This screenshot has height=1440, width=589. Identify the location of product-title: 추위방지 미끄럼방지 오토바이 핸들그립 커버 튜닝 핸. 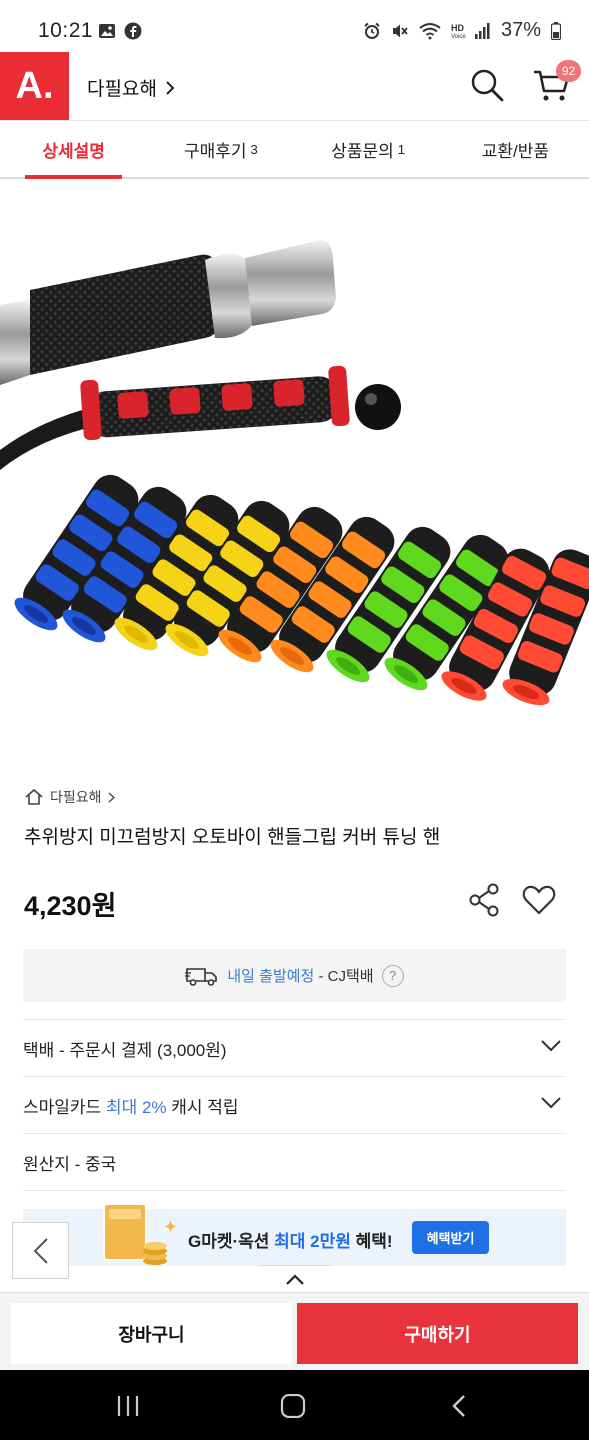
(232, 837).